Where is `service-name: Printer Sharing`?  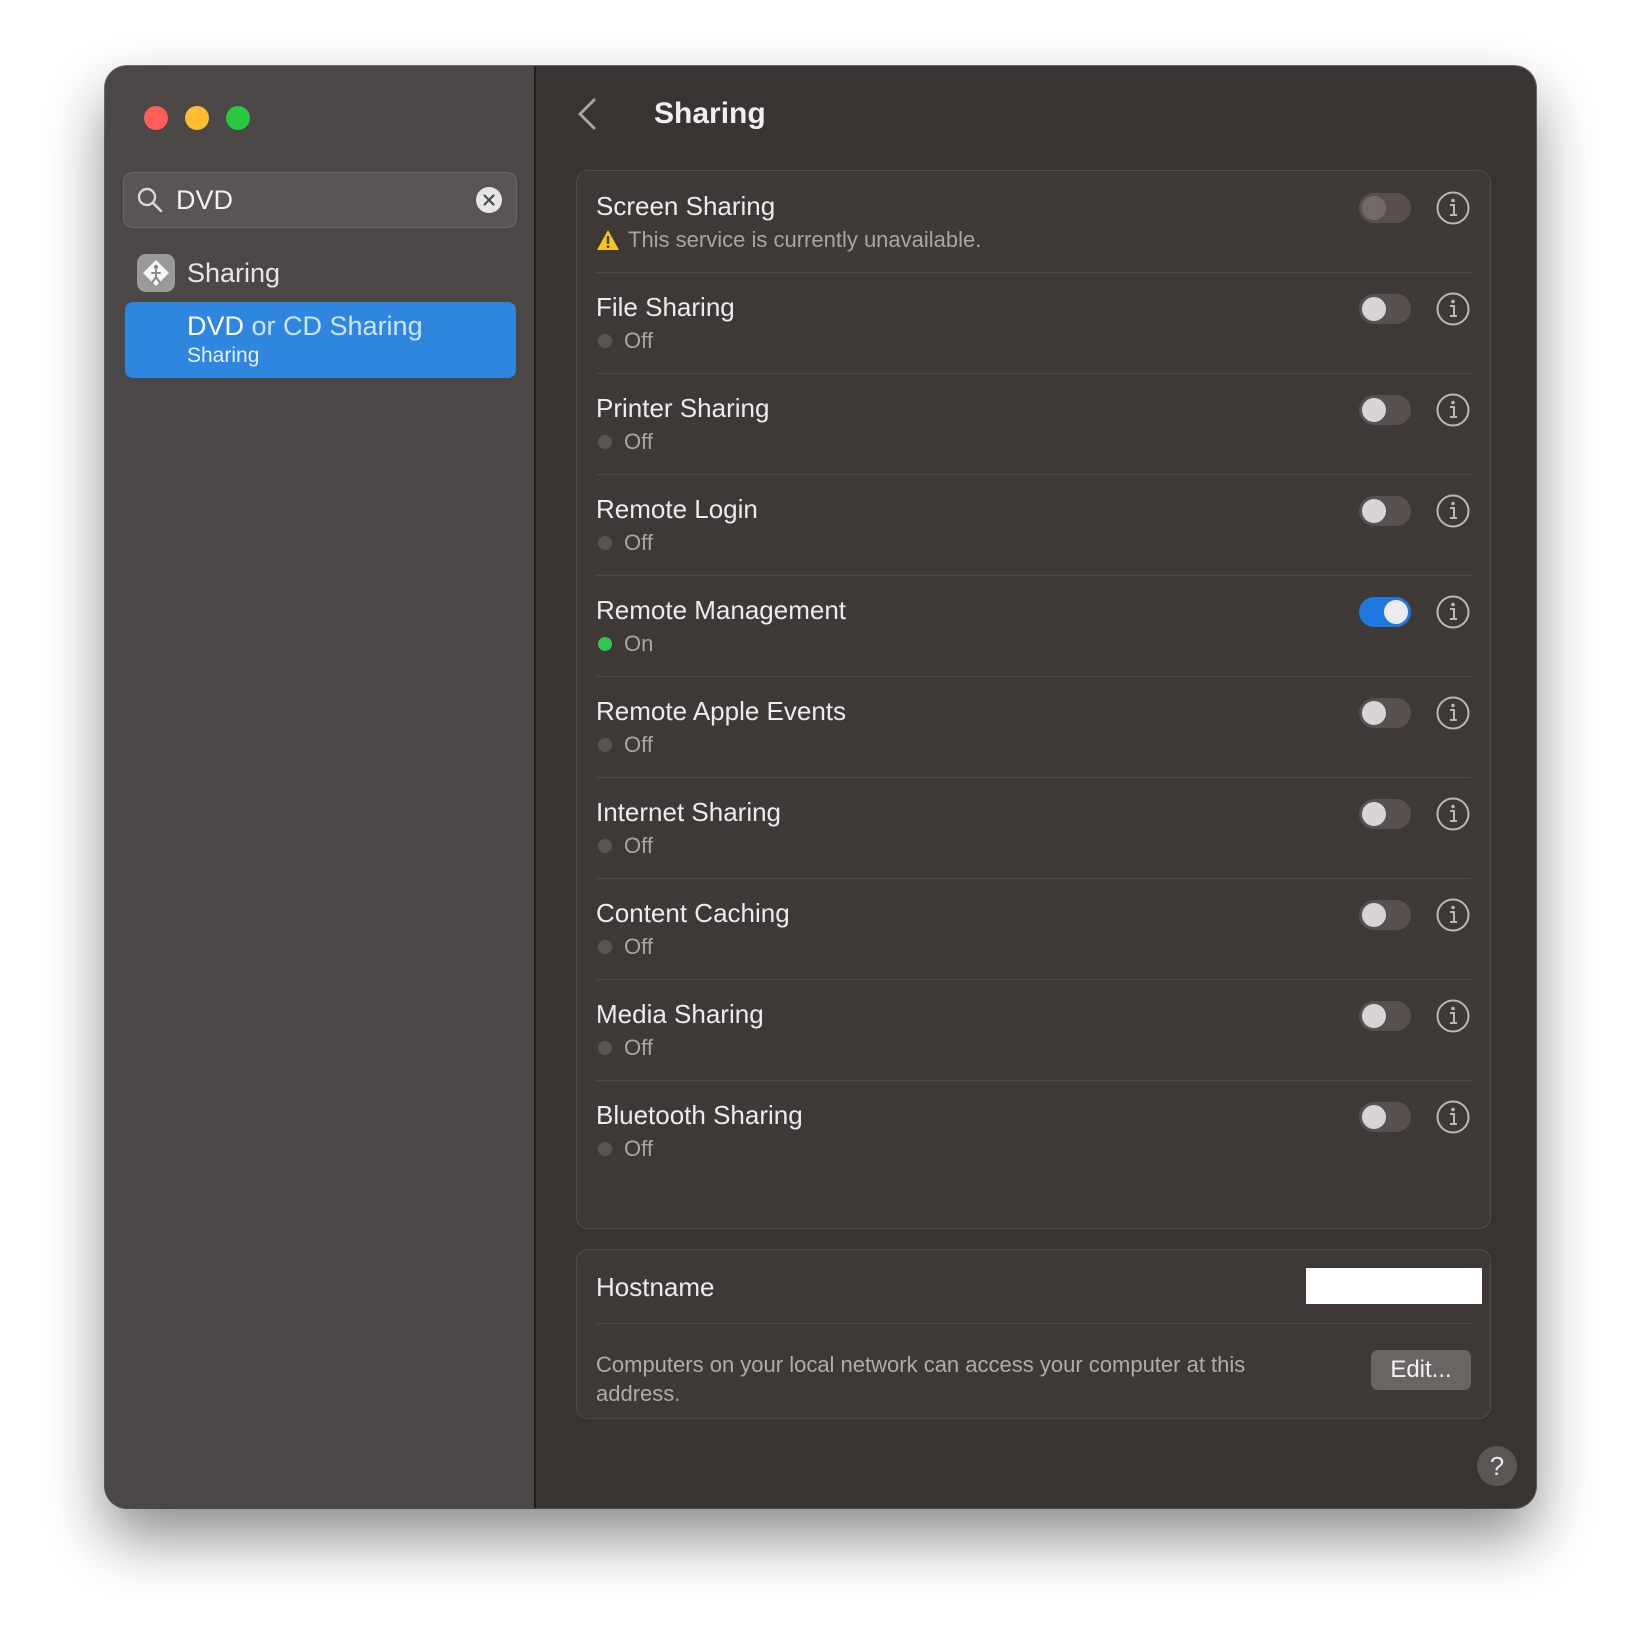 service-name: Printer Sharing is located at coordinates (683, 408).